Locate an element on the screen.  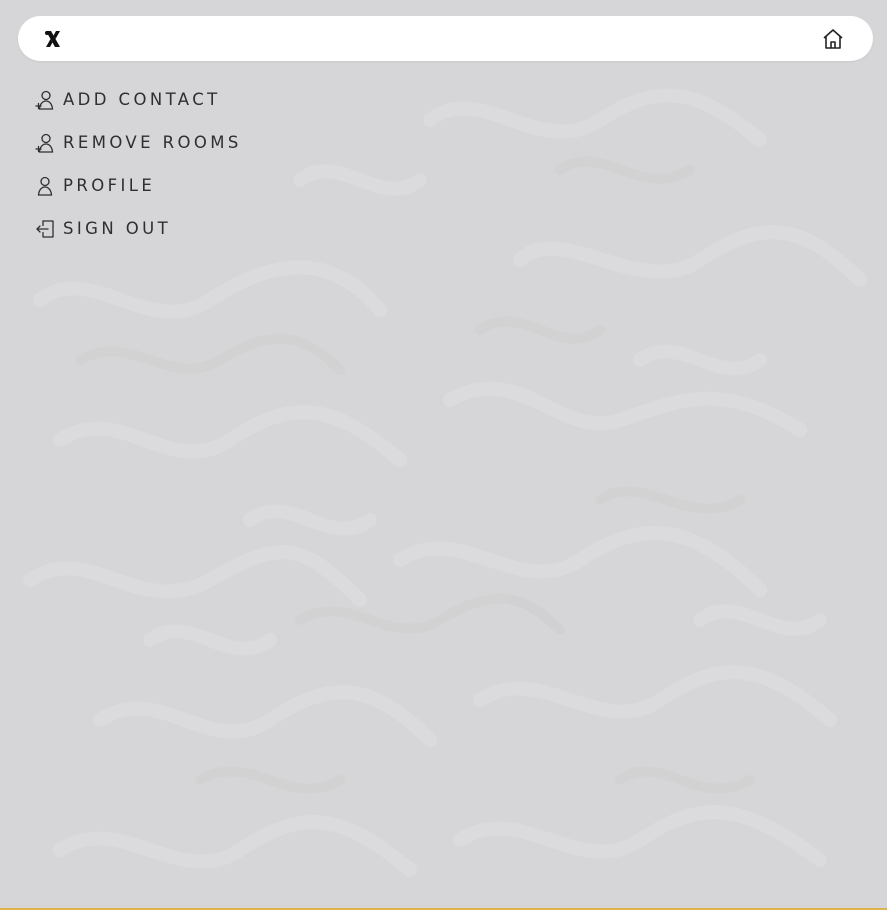
x-logo-icon is located at coordinates (53, 39).